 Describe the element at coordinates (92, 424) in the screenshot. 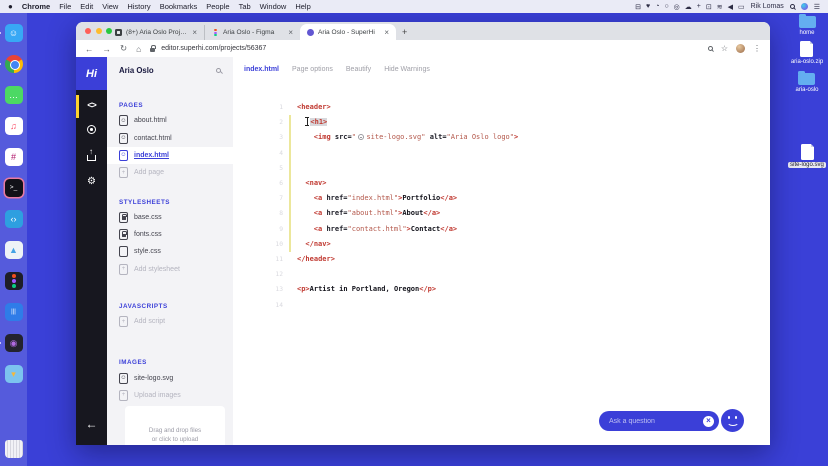

I see `back-to-dashboard-button: ←` at that location.